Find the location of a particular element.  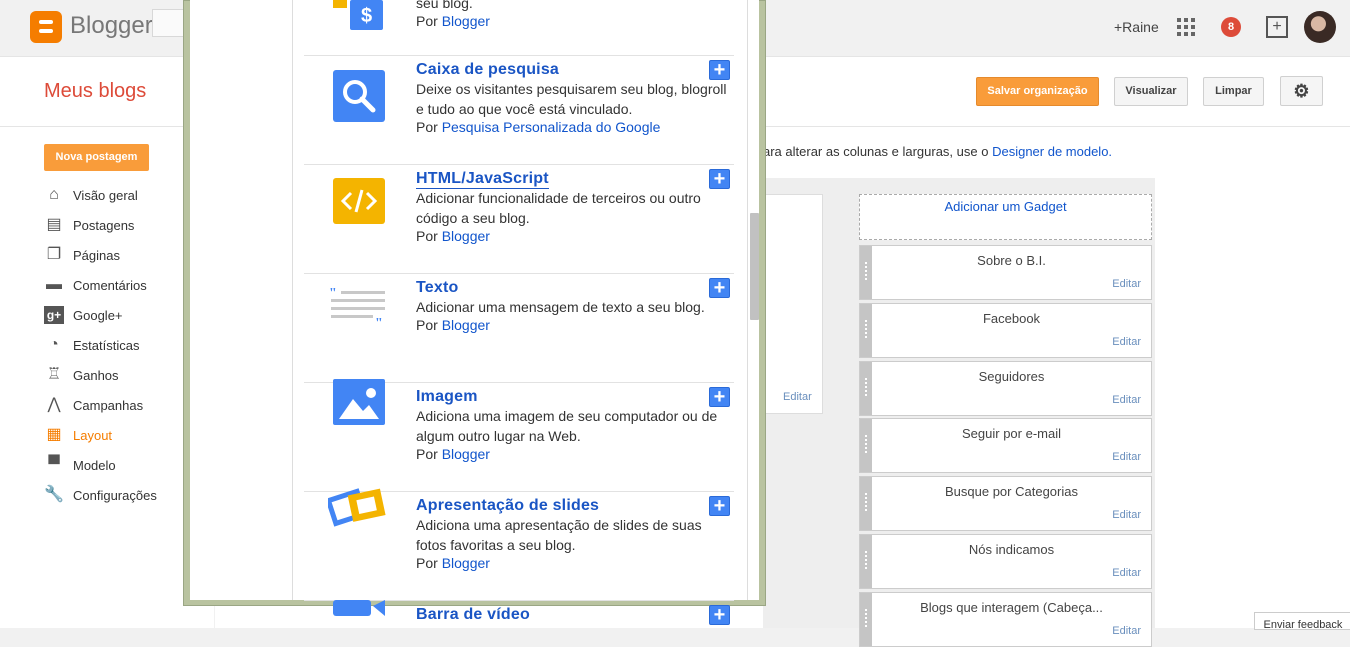

gadget-title: Apresentação de slides is located at coordinates (507, 506).